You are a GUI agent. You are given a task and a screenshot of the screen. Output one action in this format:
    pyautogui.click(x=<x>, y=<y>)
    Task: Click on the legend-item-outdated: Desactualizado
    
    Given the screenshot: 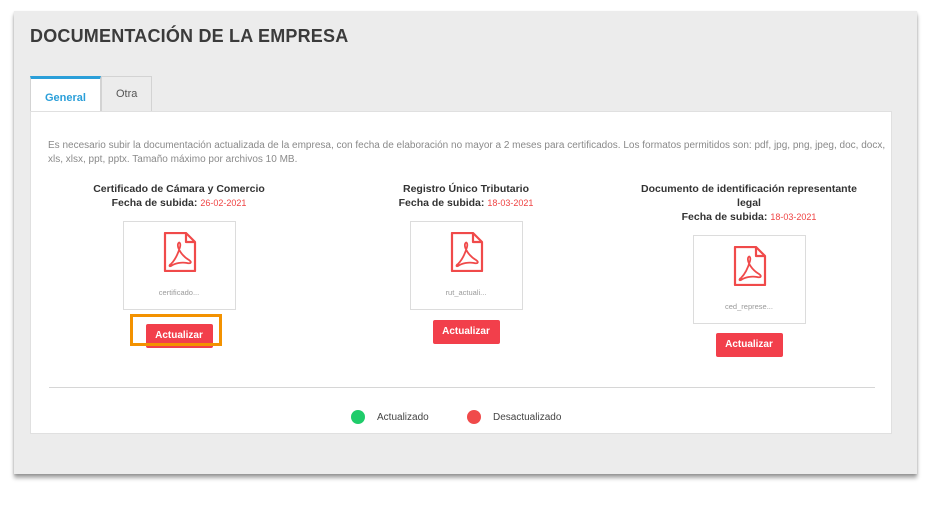 What is the action you would take?
    pyautogui.click(x=514, y=417)
    